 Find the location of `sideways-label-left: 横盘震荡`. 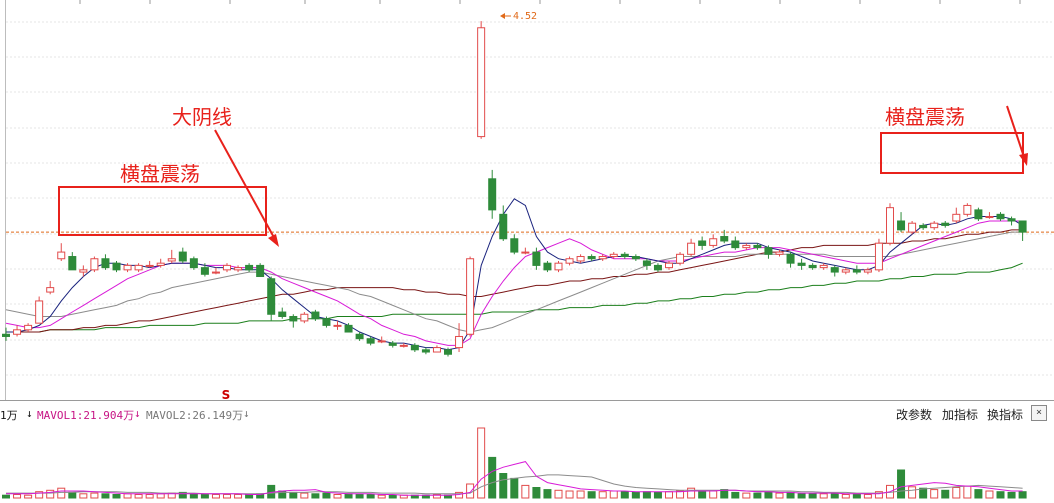

sideways-label-left: 横盘震荡 is located at coordinates (160, 172).